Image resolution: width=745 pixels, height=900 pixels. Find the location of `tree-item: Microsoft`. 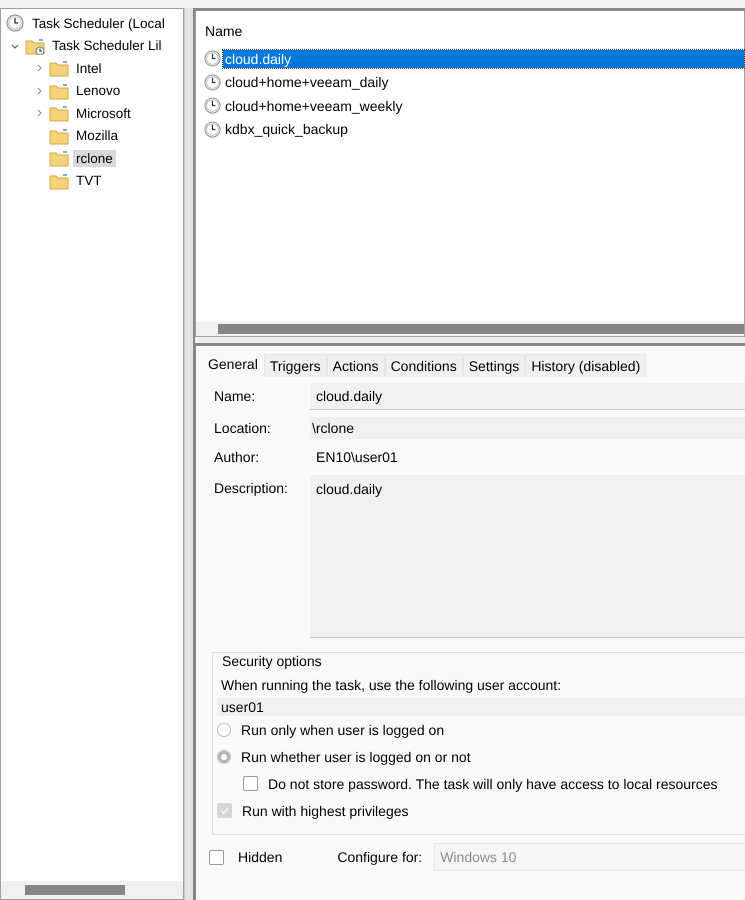

tree-item: Microsoft is located at coordinates (103, 113).